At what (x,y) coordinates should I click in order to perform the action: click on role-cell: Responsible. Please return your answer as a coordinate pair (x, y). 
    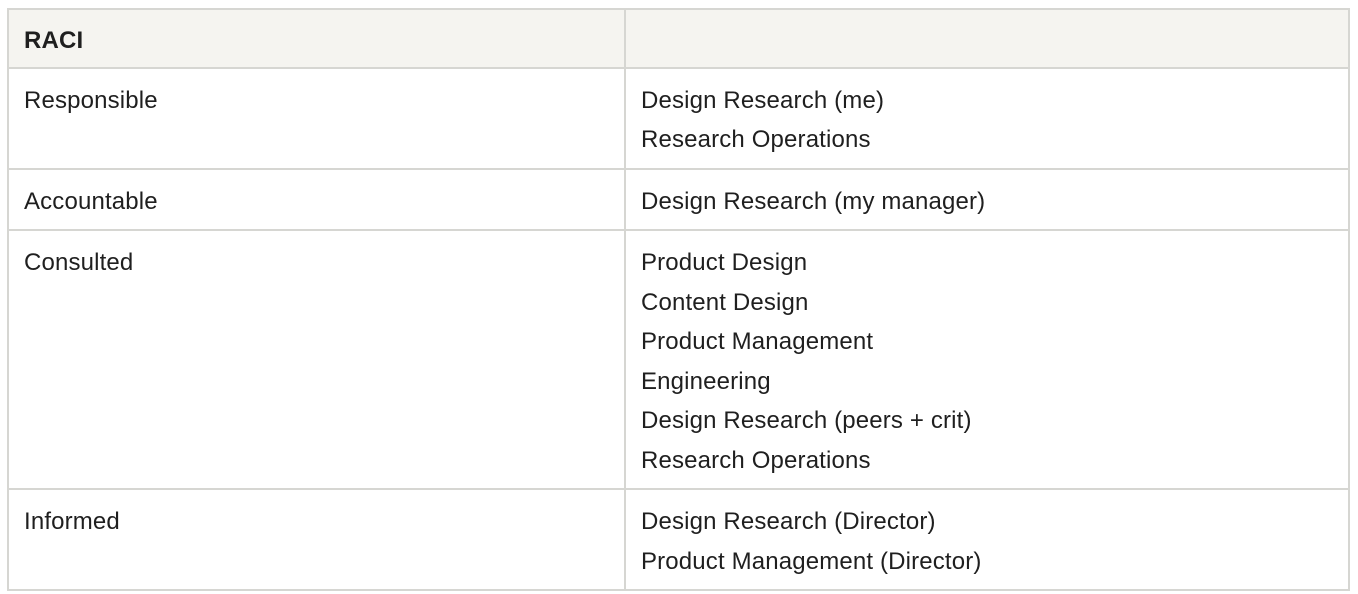
    Looking at the image, I should click on (316, 118).